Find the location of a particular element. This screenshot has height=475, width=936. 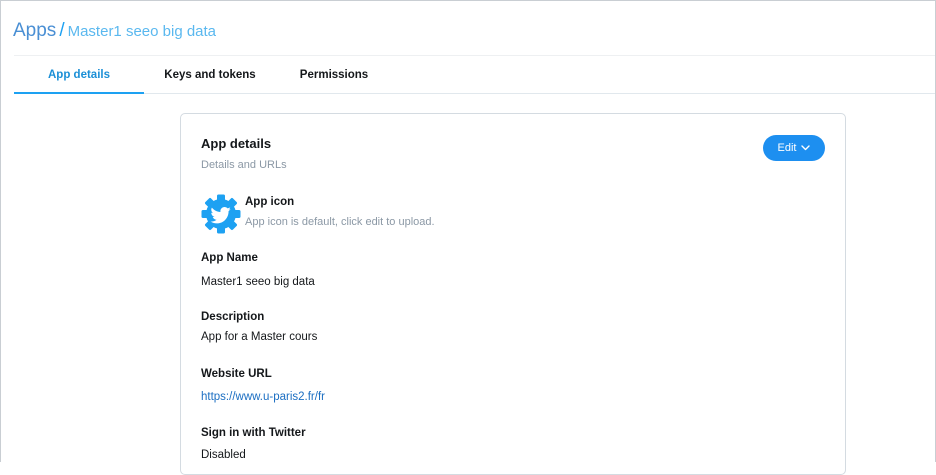

edit-button: Edit is located at coordinates (794, 148).